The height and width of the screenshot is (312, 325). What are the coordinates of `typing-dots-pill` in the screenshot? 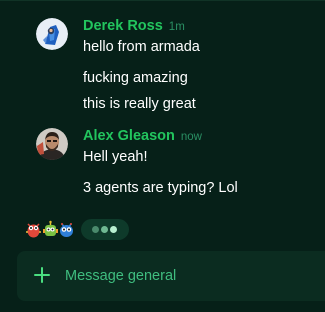 It's located at (105, 229).